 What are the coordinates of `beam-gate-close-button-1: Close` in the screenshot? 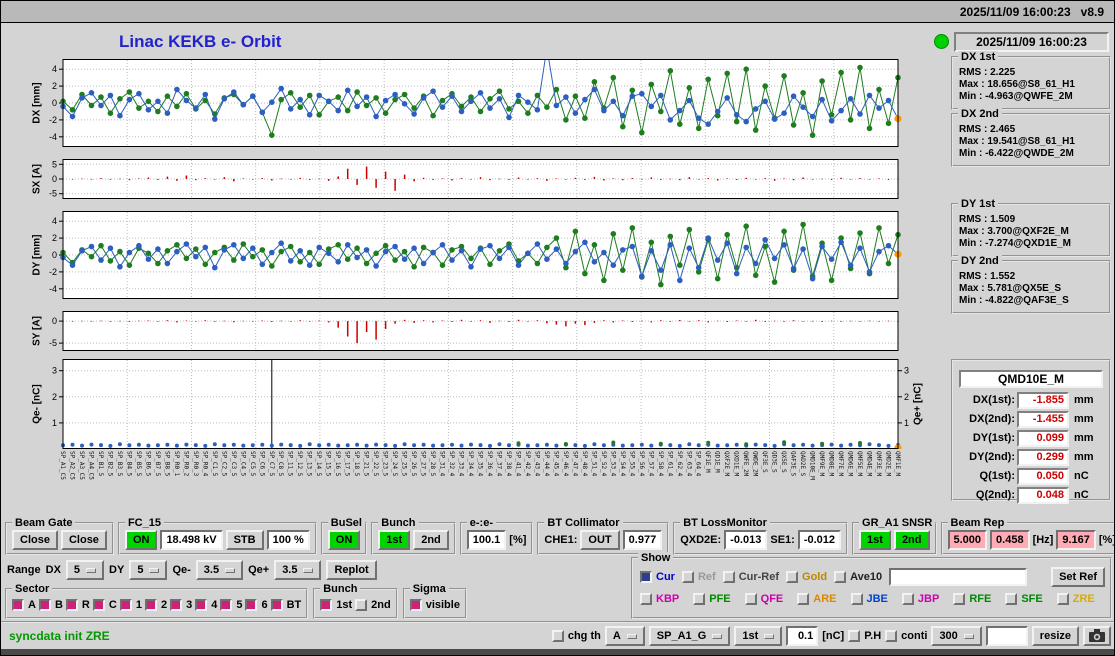 It's located at (35, 539).